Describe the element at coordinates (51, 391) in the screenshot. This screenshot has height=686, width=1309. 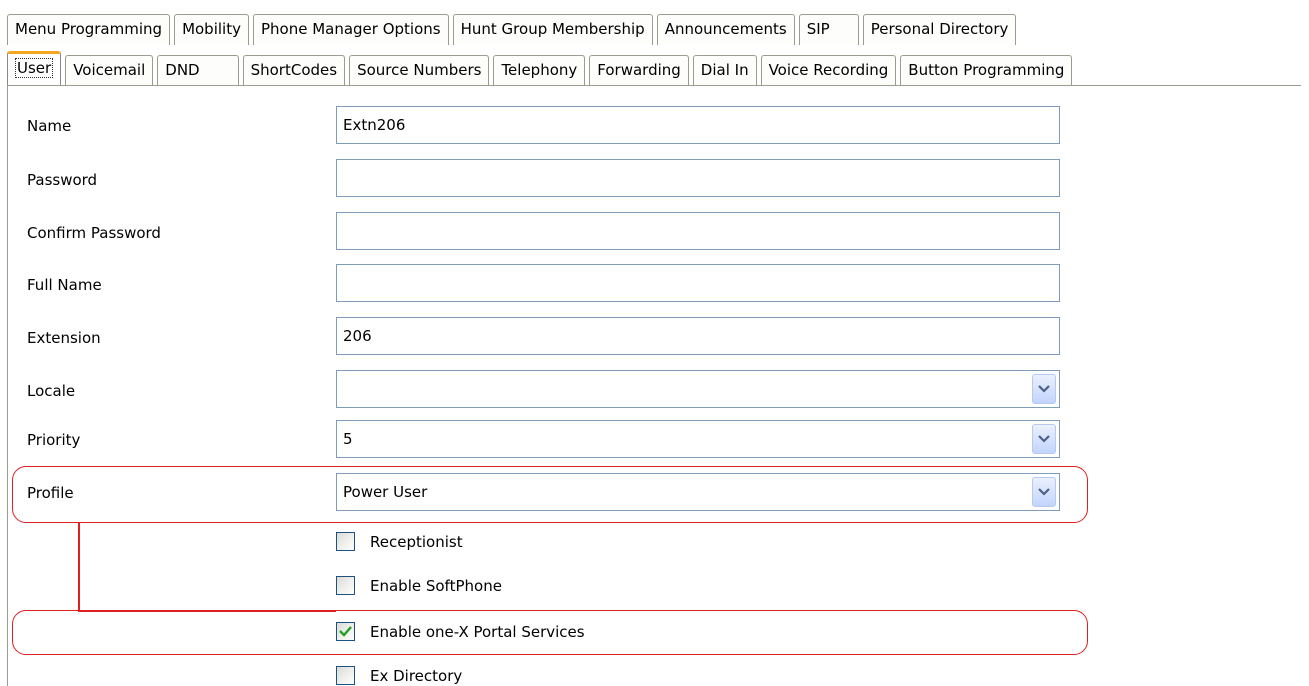
I see `locale-label: Locale` at that location.